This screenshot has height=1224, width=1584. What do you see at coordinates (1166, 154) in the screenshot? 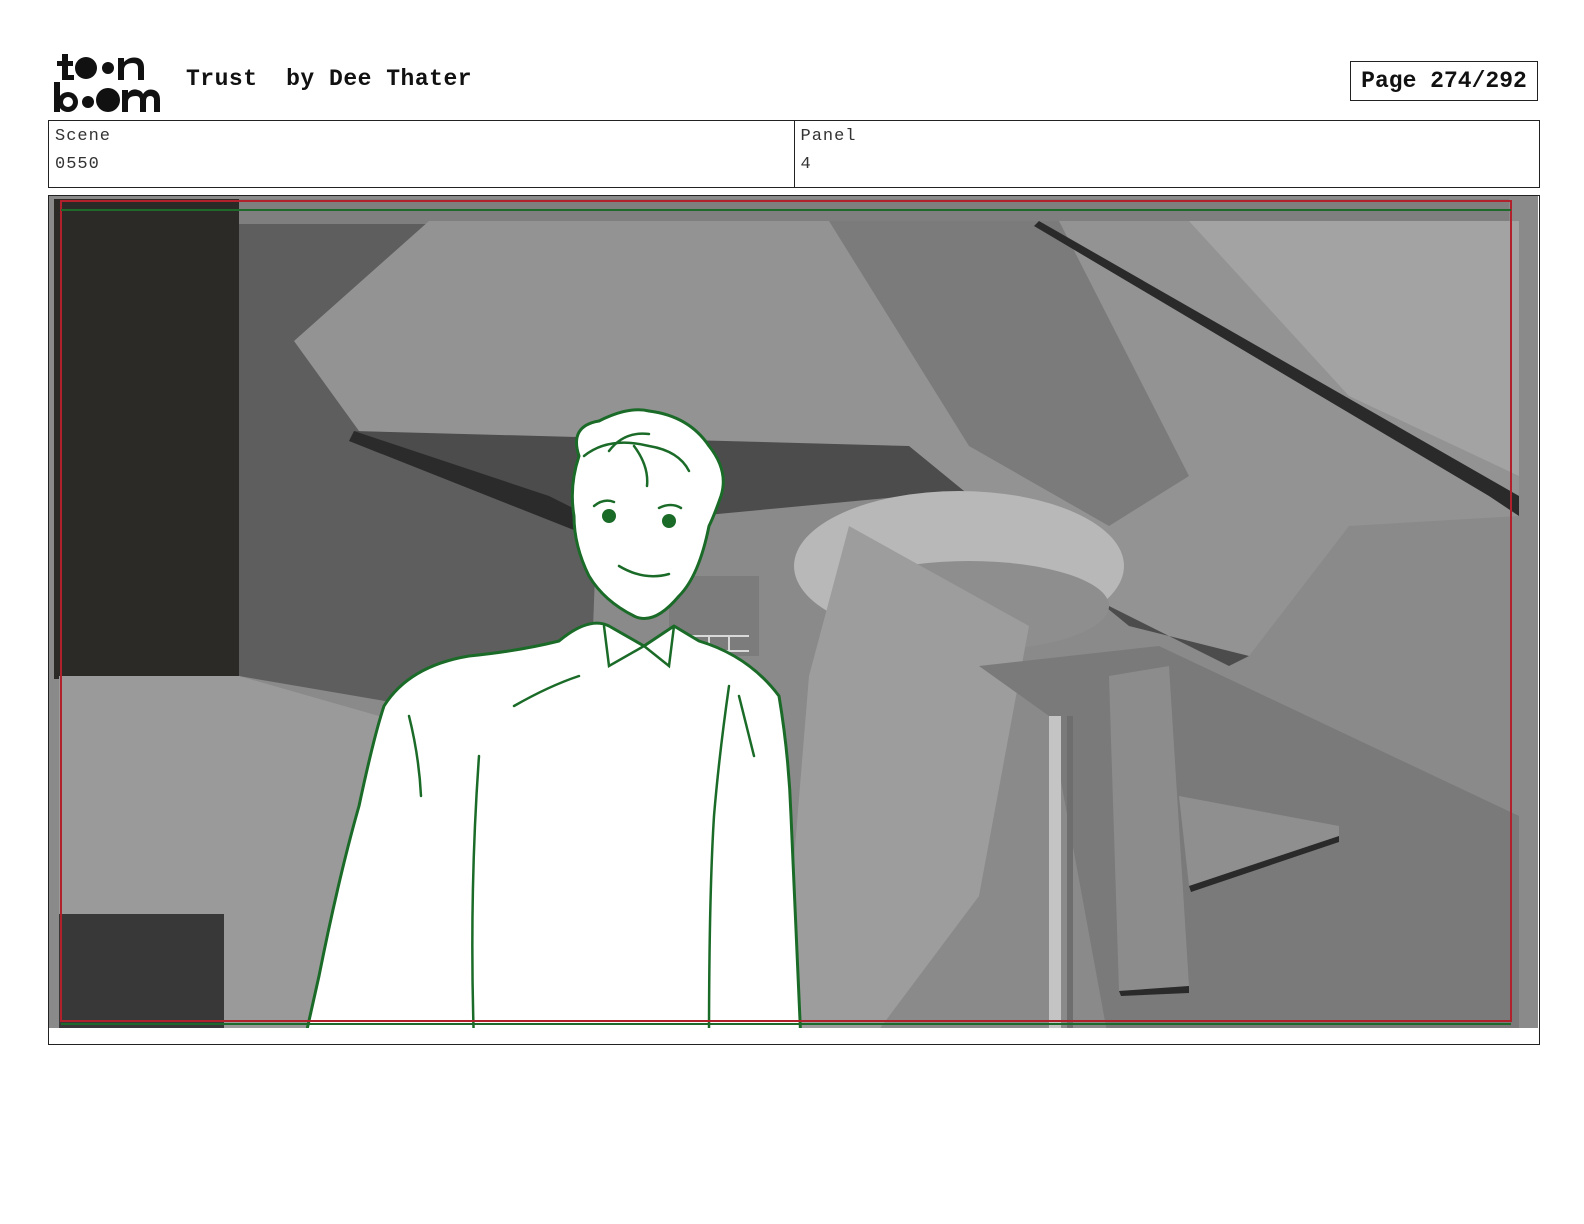
I see `panel-cell: Panel 4` at bounding box center [1166, 154].